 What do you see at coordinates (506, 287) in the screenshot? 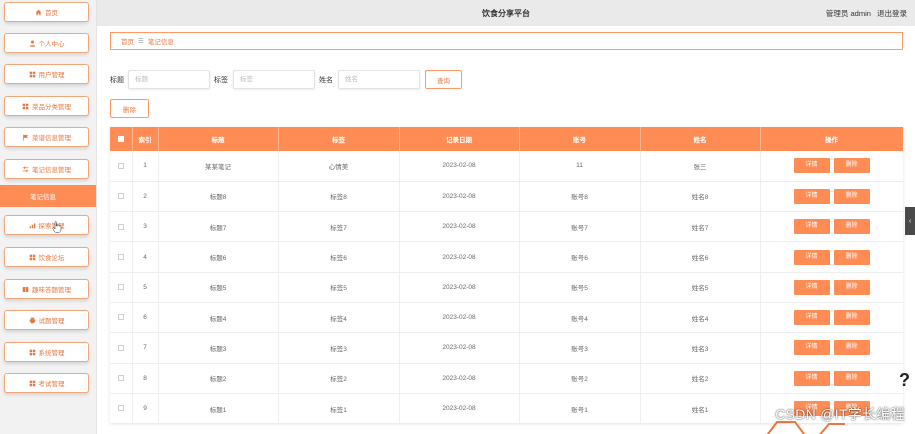
I see `table-row: 5 标题5 标签5 2023-02-08 账号5 姓名5 详情 删除` at bounding box center [506, 287].